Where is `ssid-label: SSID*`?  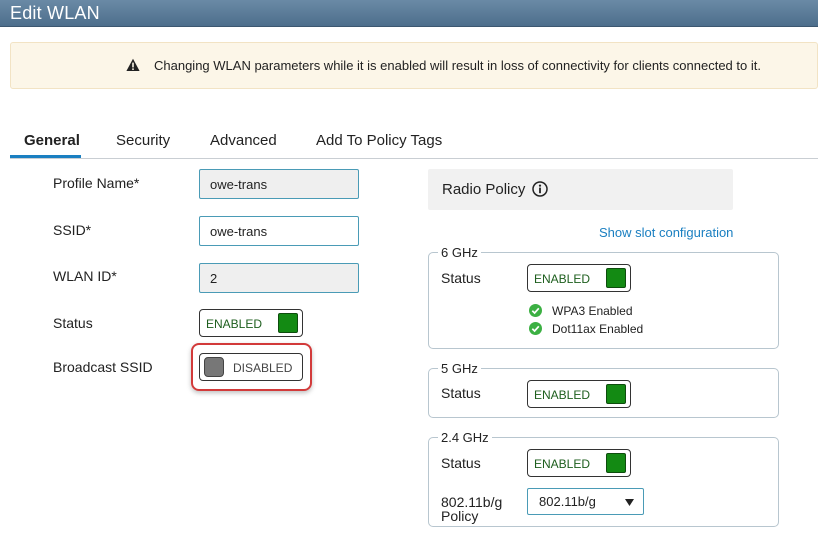 ssid-label: SSID* is located at coordinates (72, 230).